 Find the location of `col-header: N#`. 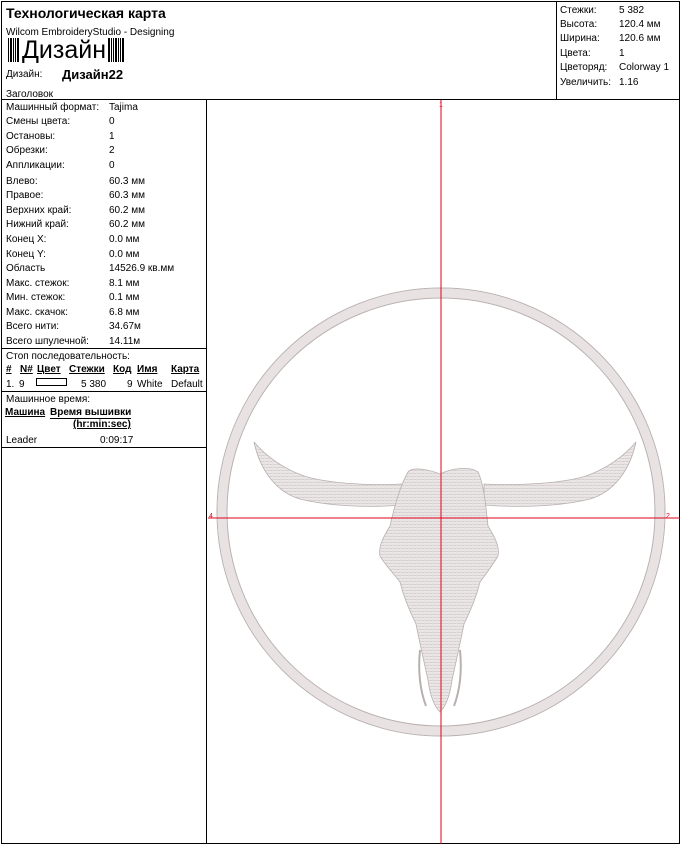

col-header: N# is located at coordinates (26, 369).